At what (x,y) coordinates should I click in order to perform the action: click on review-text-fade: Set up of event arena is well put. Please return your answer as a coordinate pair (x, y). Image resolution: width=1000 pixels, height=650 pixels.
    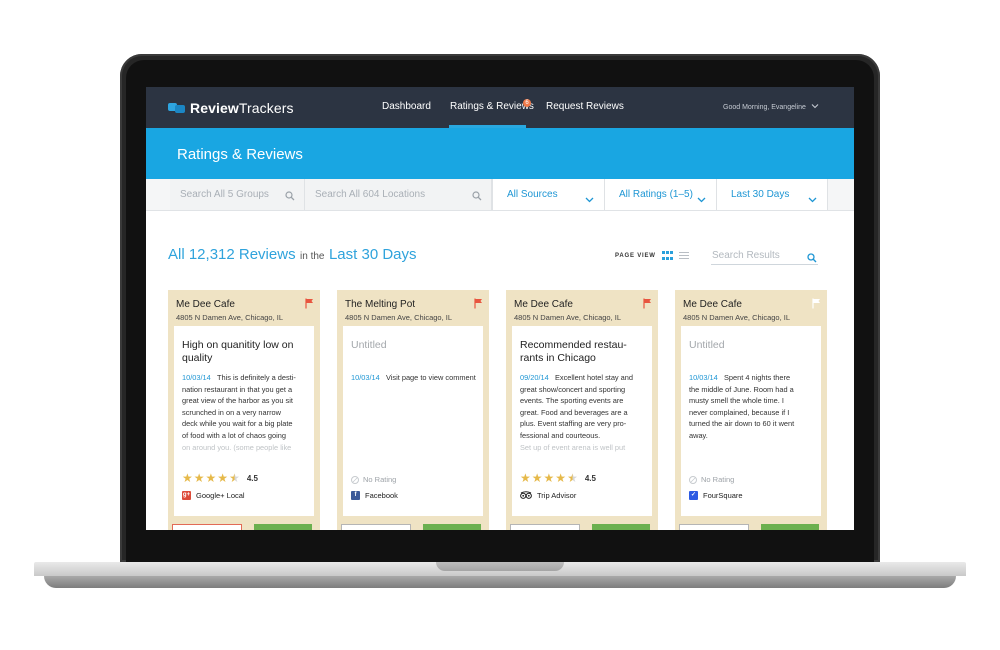
    Looking at the image, I should click on (573, 447).